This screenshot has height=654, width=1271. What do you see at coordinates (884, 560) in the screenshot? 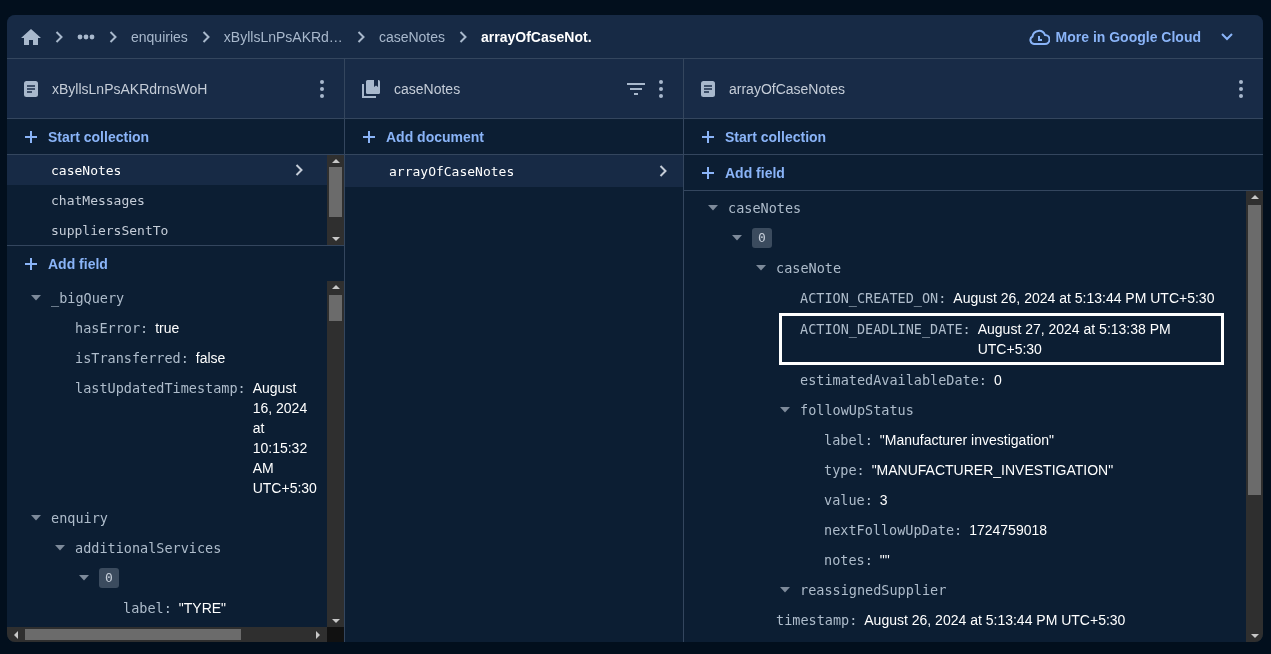
I see `field-value: ""` at bounding box center [884, 560].